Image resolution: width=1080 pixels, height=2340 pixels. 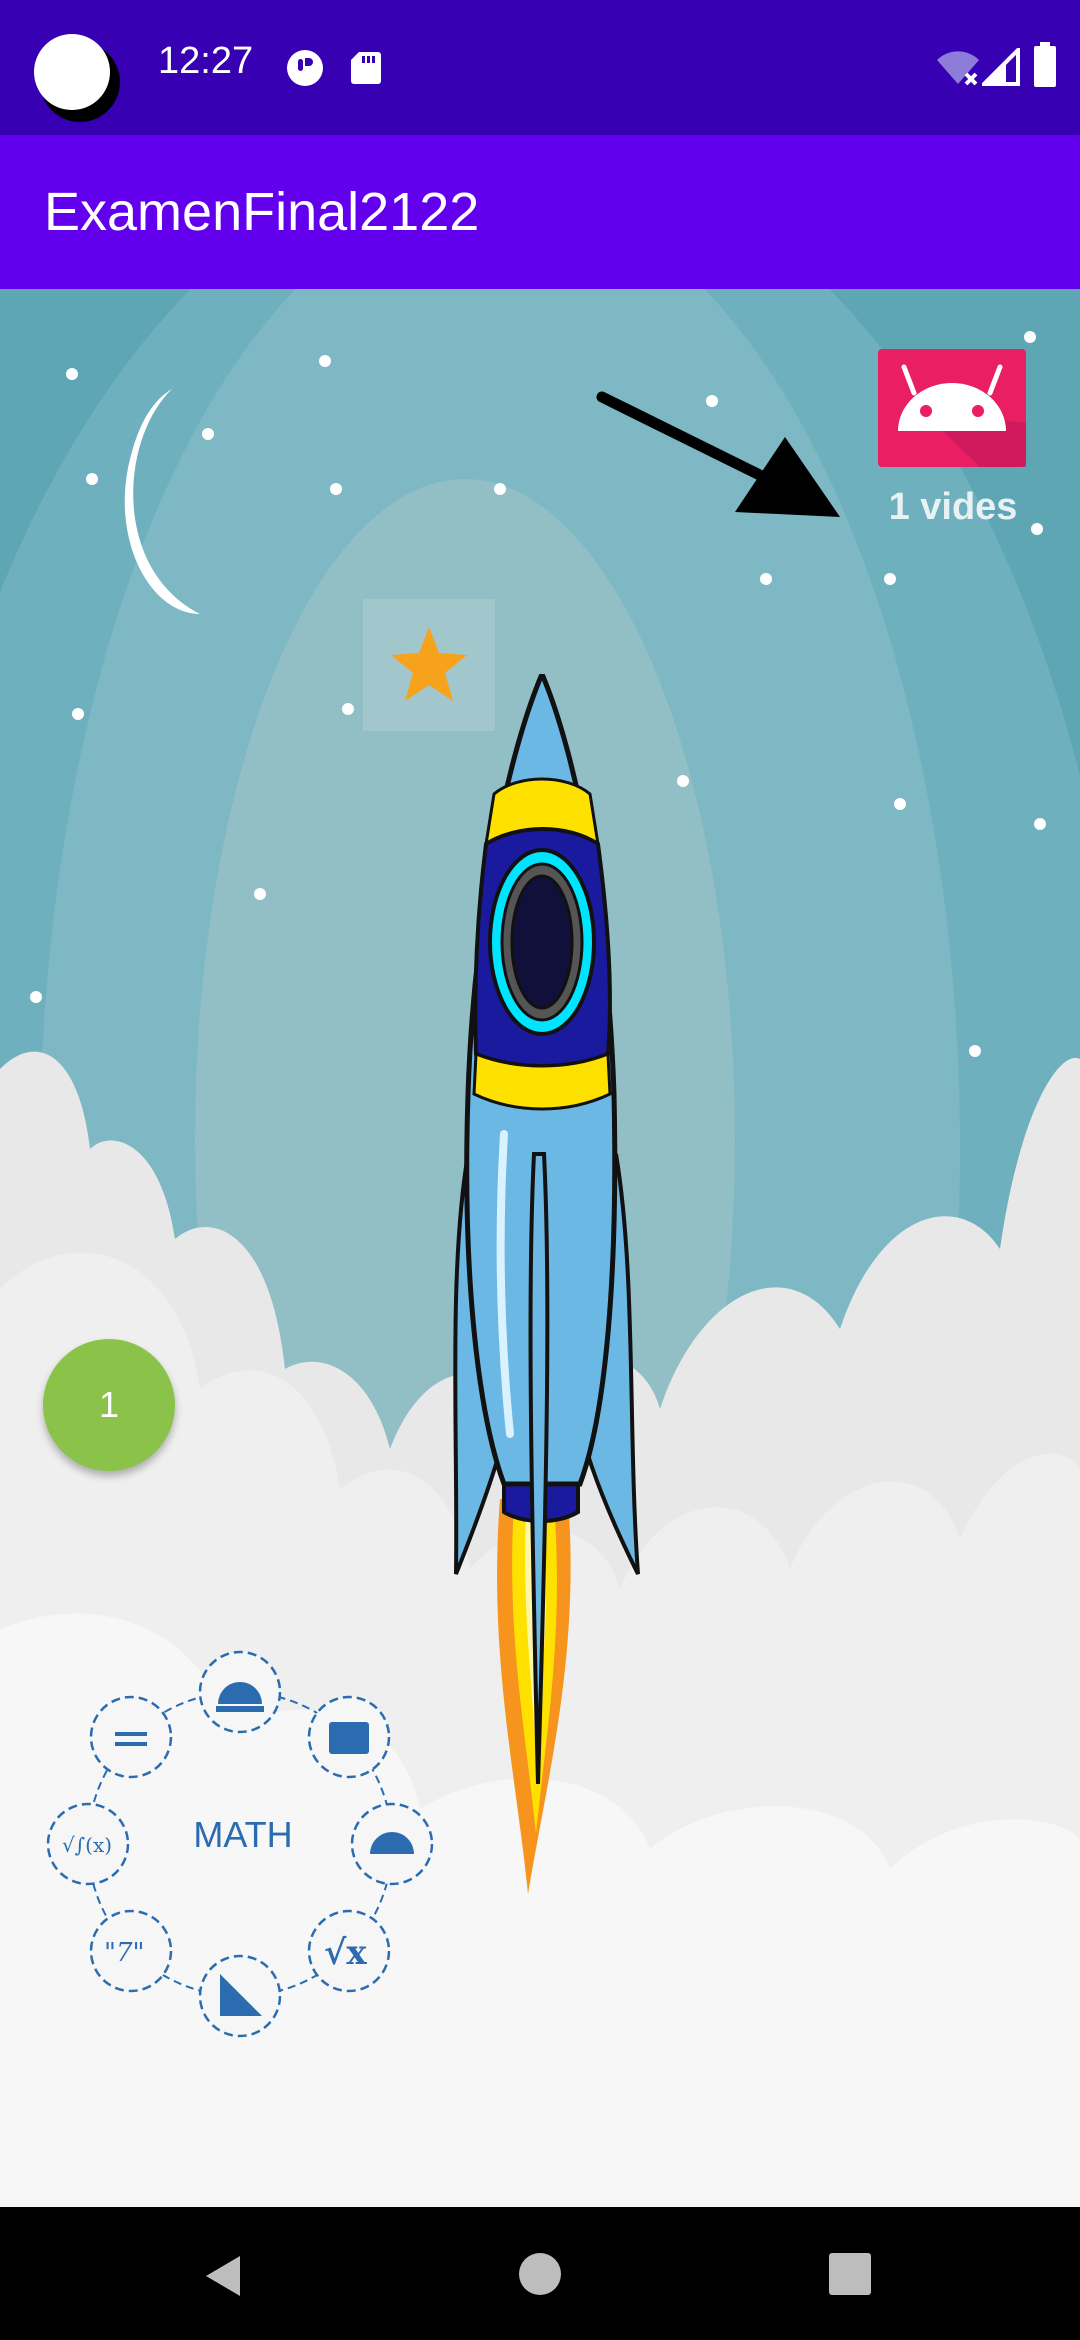 What do you see at coordinates (1001, 67) in the screenshot?
I see `cell-signal-icon` at bounding box center [1001, 67].